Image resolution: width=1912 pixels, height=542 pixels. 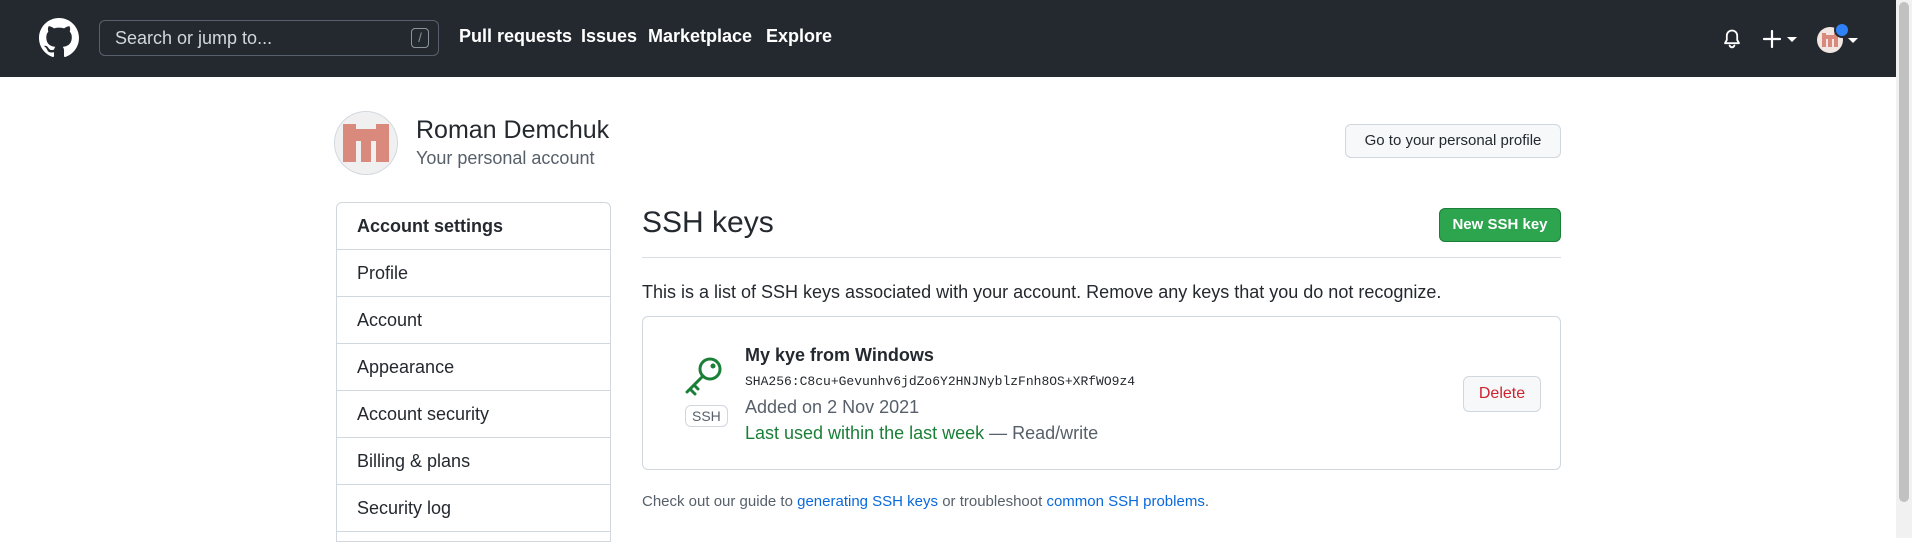 I want to click on sidebar-item-security-log: Security log, so click(x=473, y=508).